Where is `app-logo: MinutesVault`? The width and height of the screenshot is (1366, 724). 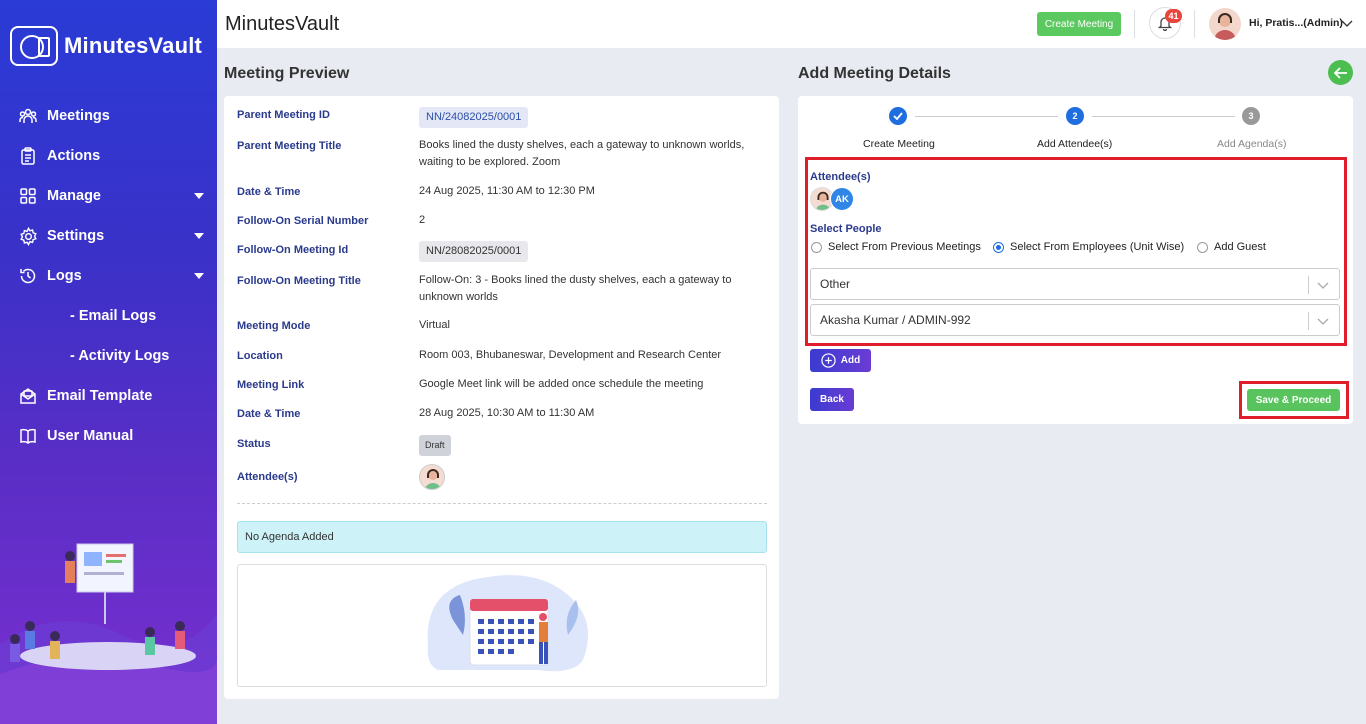 app-logo: MinutesVault is located at coordinates (106, 46).